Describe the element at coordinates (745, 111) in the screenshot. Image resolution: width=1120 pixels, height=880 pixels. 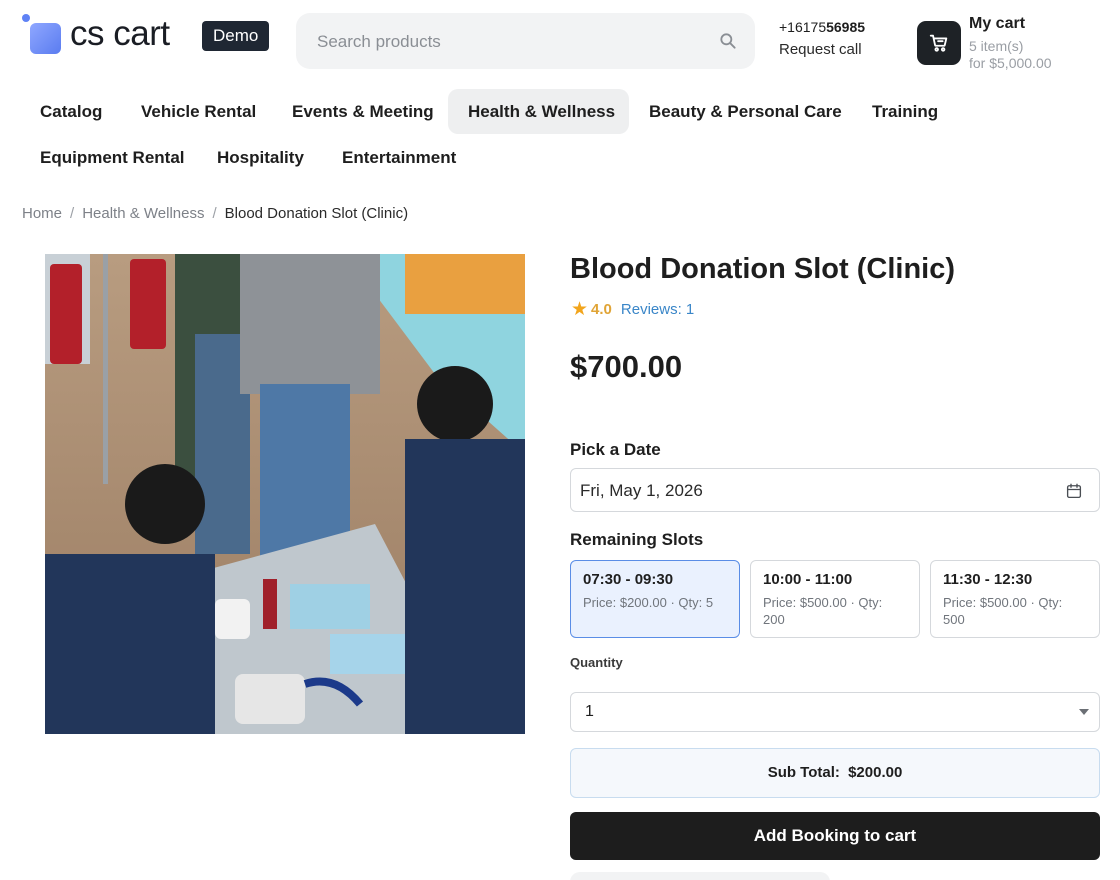
I see `nav-item-beauty-personal-care: Beauty & Personal Care` at that location.